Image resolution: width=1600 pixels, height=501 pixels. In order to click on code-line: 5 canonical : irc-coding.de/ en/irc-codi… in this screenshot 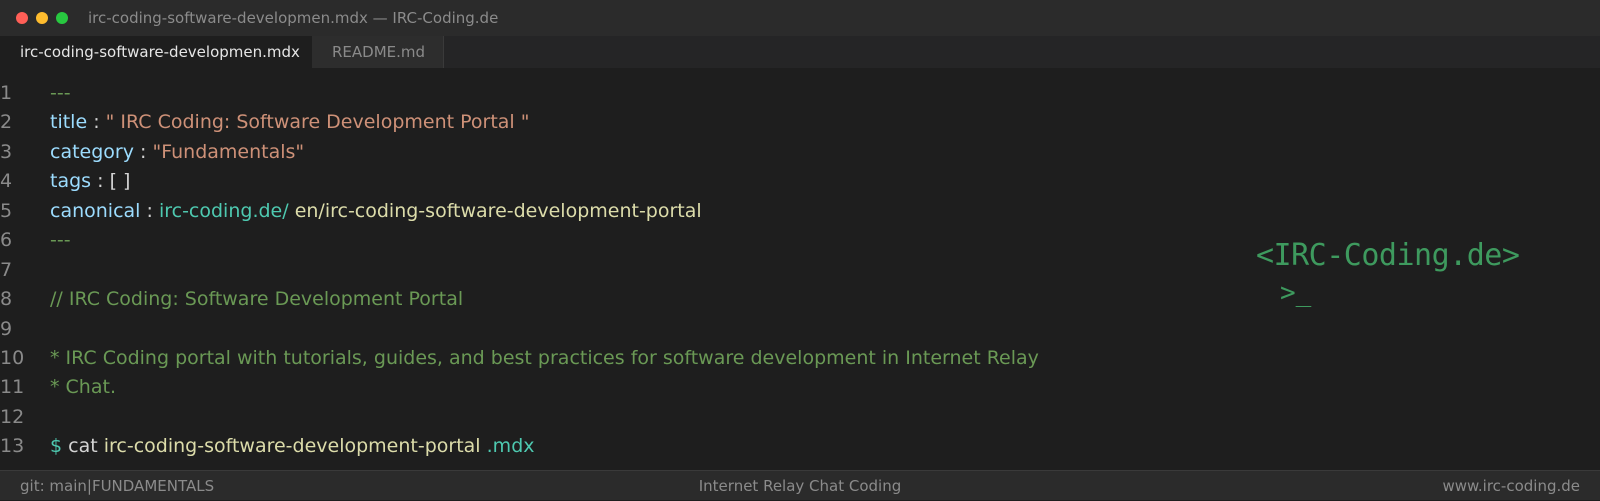, I will do `click(615, 211)`.